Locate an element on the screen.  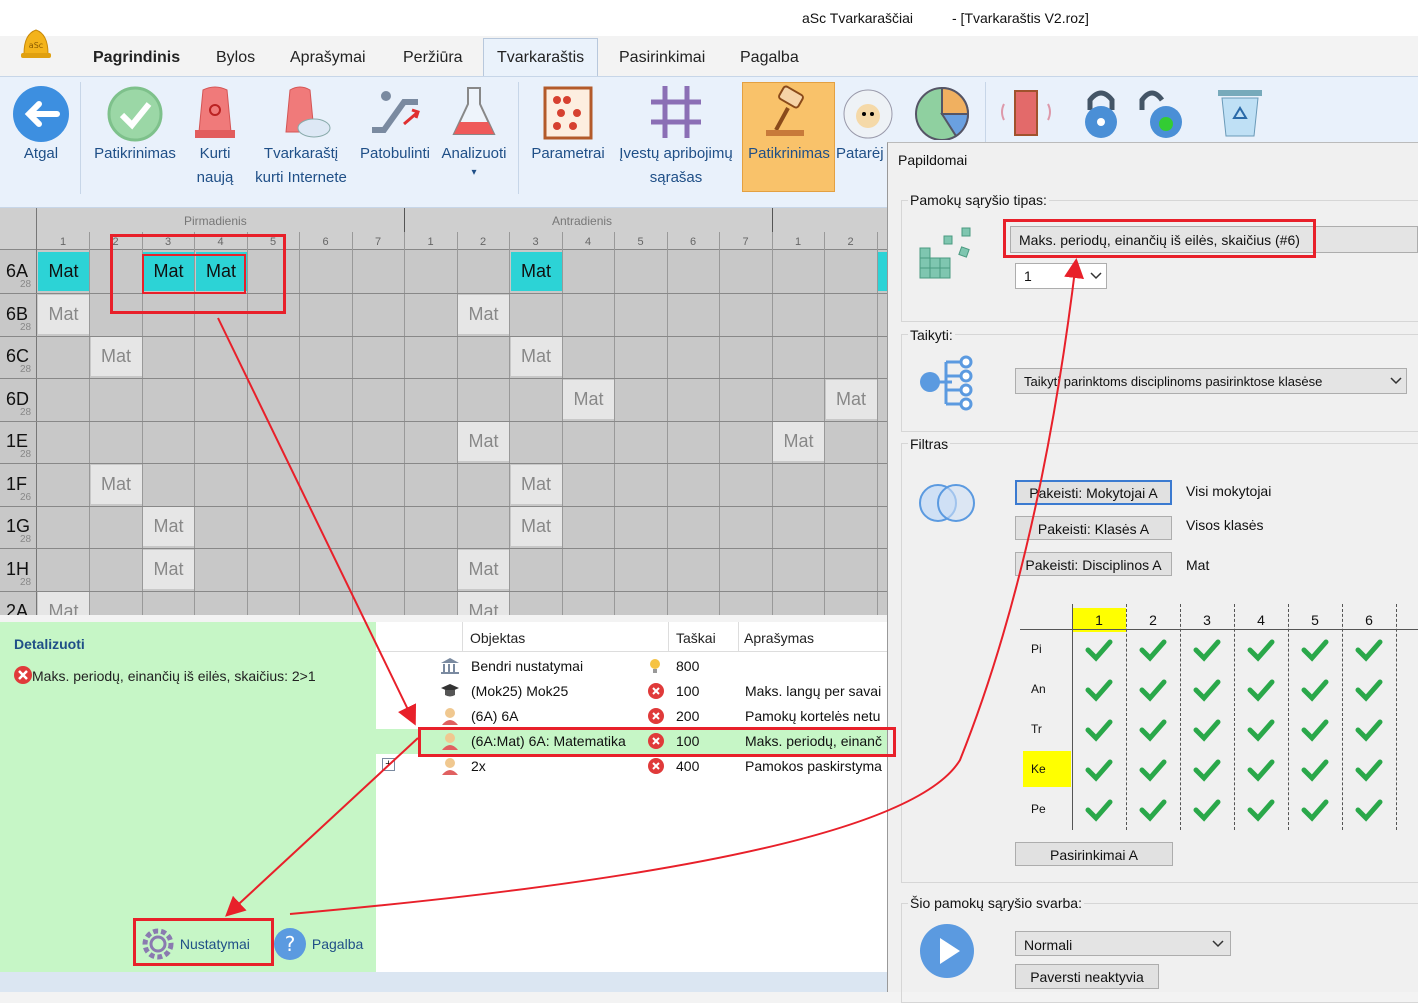
list-row: (6A) 6A 200 Pamokų kortelės netu is located at coordinates (632, 716).